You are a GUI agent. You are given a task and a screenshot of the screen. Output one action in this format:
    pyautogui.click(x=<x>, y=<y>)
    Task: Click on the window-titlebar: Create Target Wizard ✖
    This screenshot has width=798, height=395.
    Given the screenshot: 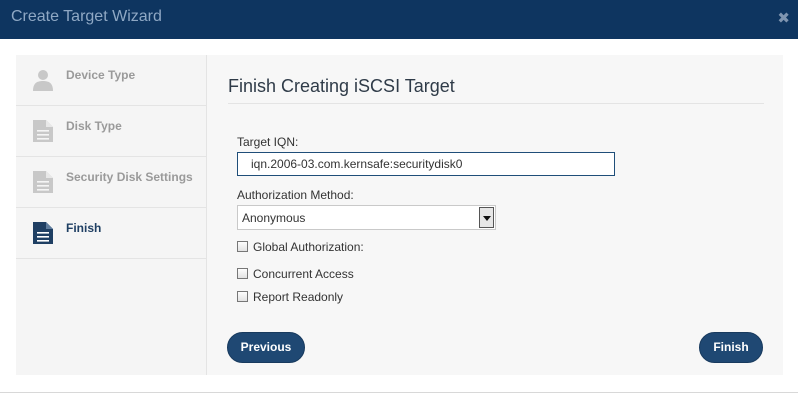 What is the action you would take?
    pyautogui.click(x=399, y=19)
    